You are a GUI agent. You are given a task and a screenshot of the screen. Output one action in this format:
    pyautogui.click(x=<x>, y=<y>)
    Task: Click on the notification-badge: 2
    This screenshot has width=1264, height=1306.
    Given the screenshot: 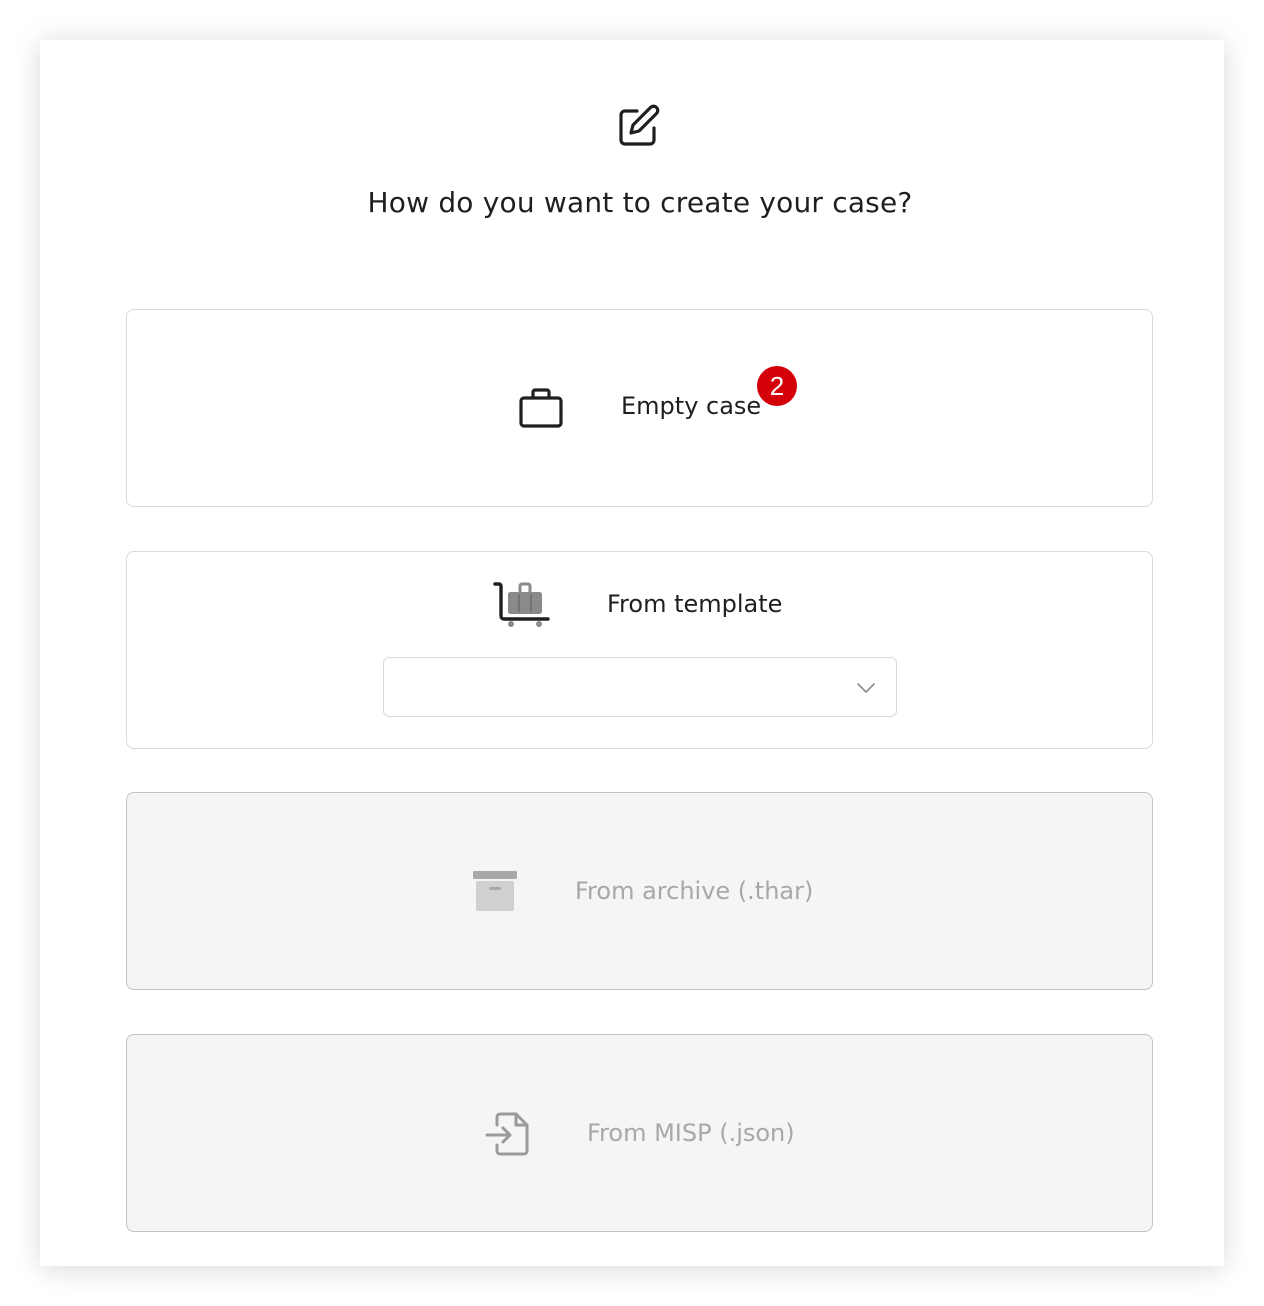 What is the action you would take?
    pyautogui.click(x=777, y=386)
    